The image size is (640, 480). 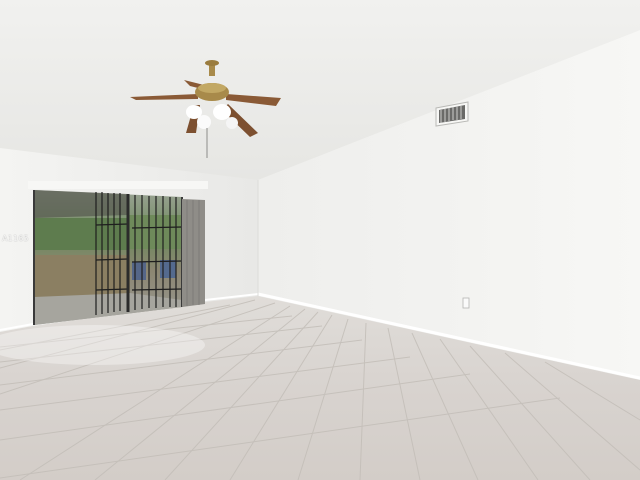 I want to click on wall-outlet, so click(x=466, y=303).